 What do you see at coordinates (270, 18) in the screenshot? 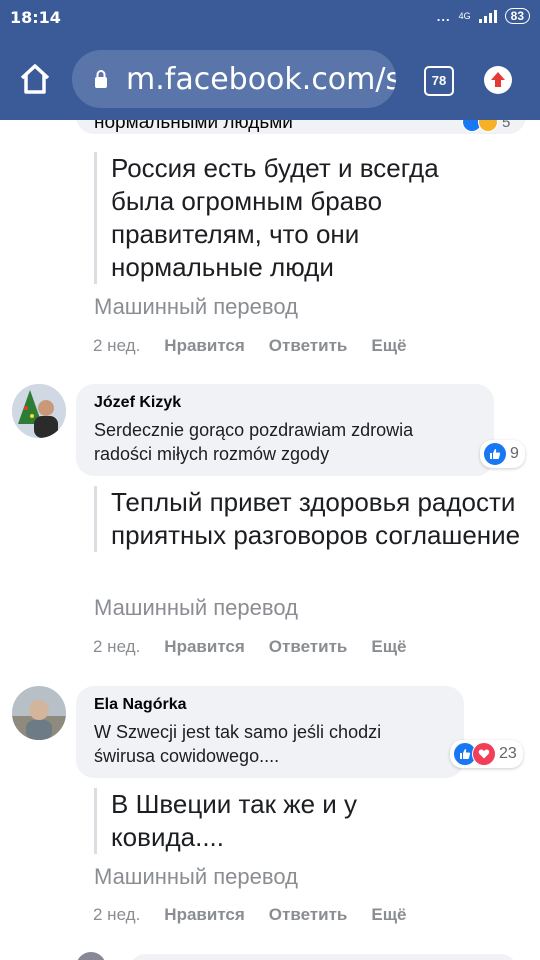
I see `status-bar: 18:14 ... 4G 83` at bounding box center [270, 18].